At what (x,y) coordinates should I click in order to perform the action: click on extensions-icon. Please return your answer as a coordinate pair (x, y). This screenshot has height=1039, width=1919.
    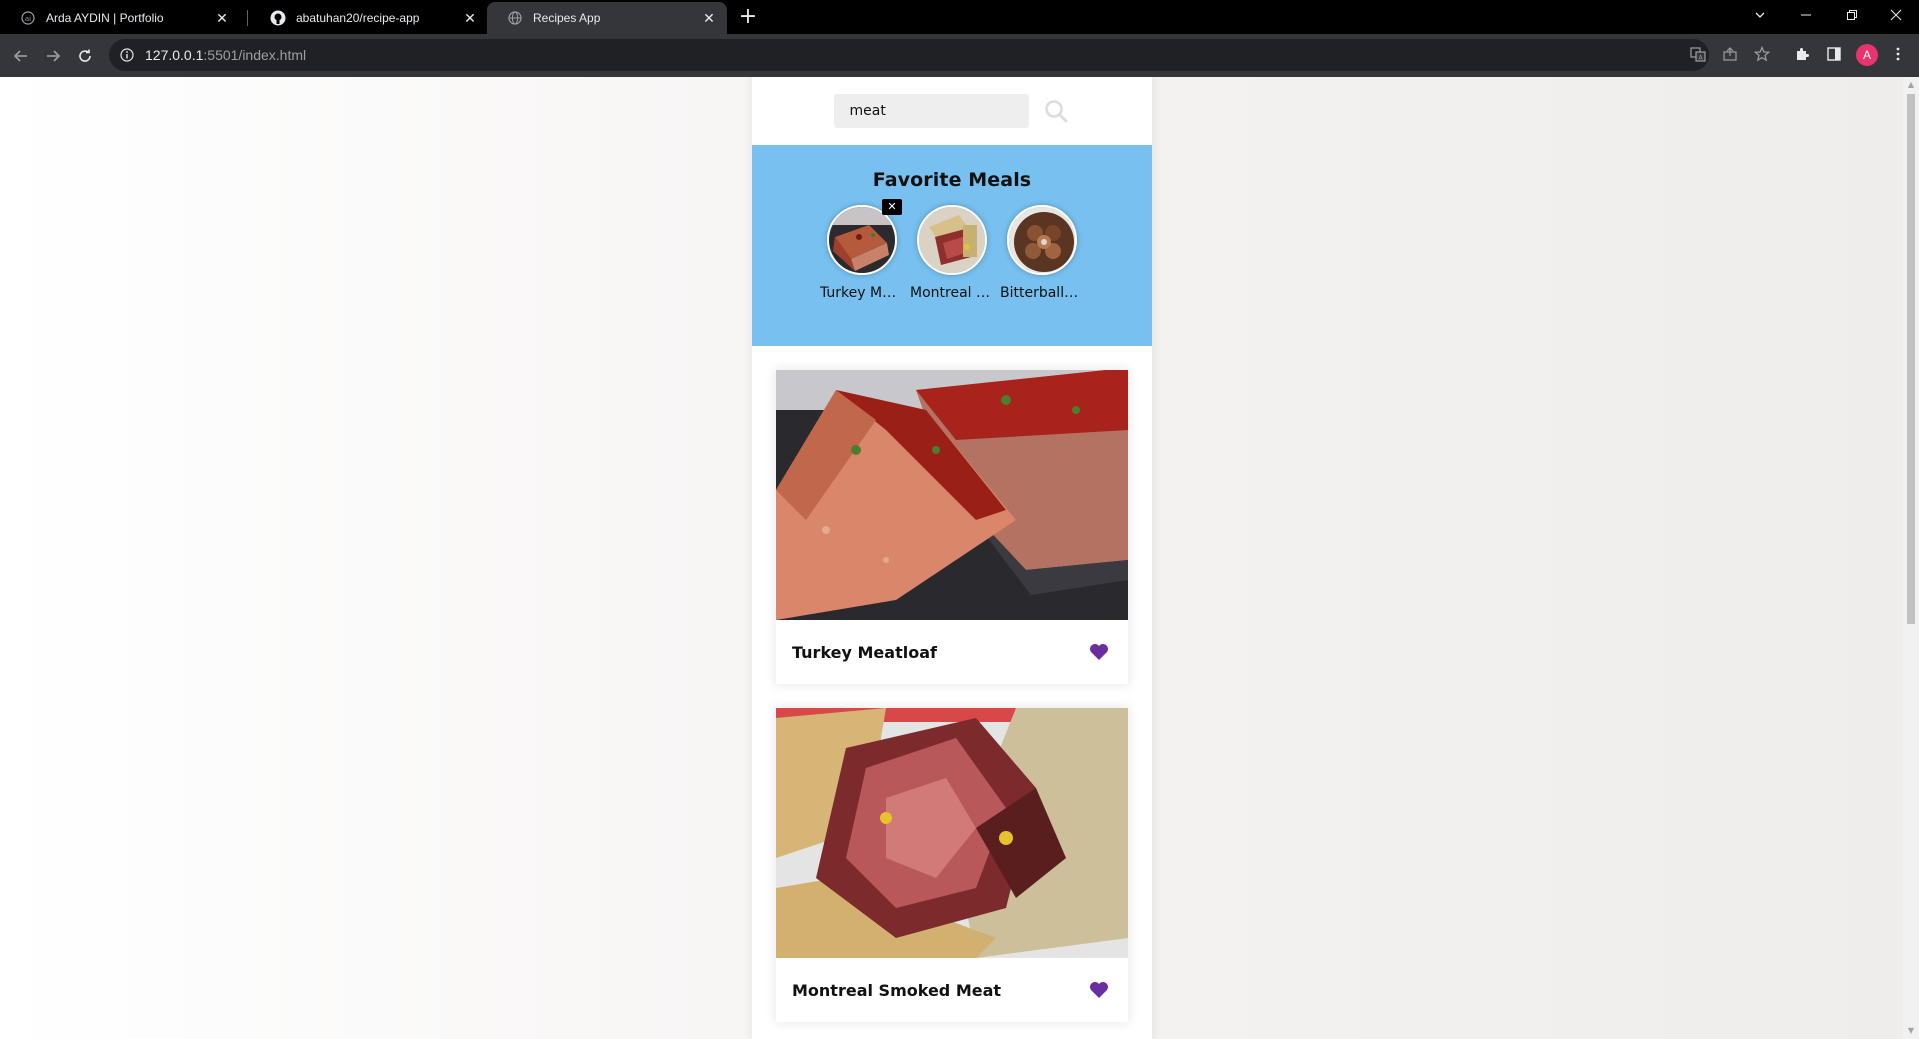
    Looking at the image, I should click on (1802, 54).